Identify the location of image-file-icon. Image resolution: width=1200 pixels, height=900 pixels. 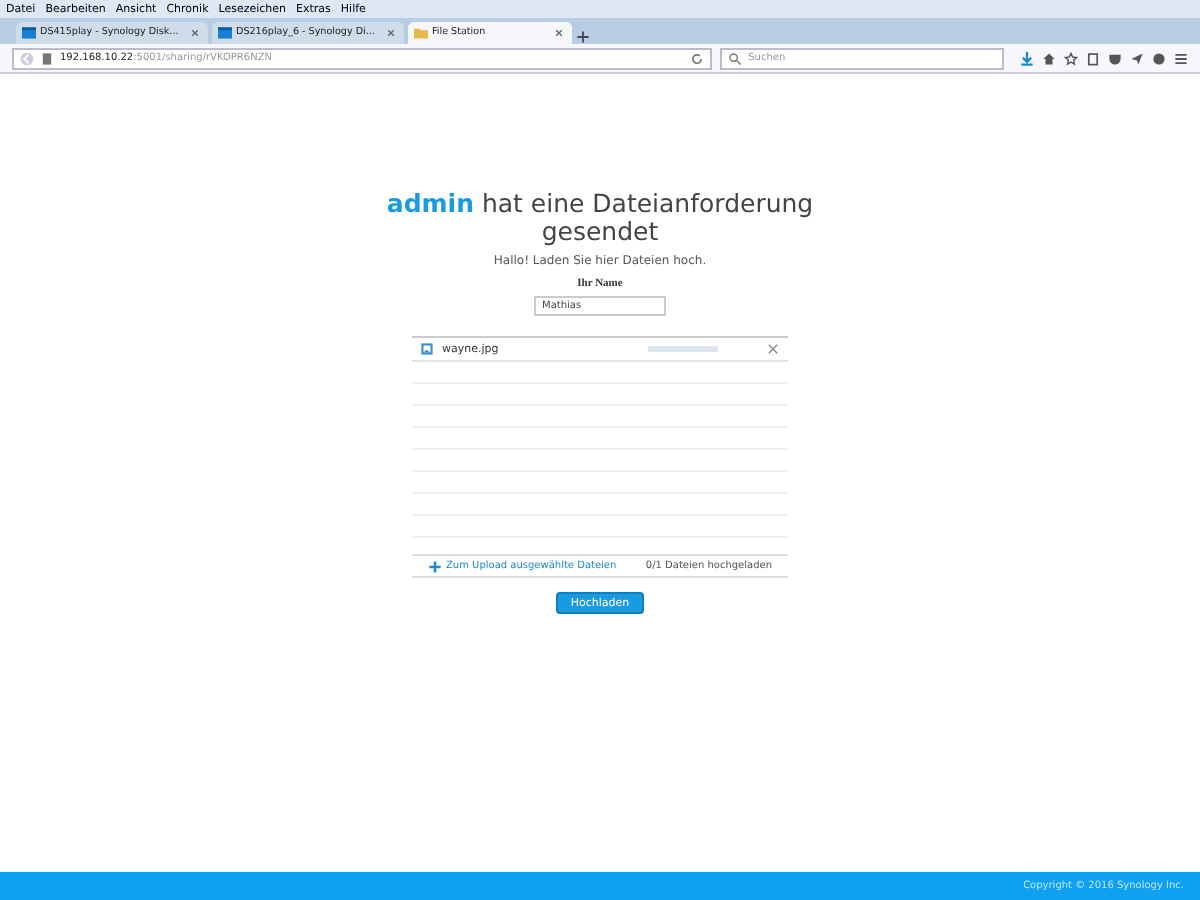
(427, 349).